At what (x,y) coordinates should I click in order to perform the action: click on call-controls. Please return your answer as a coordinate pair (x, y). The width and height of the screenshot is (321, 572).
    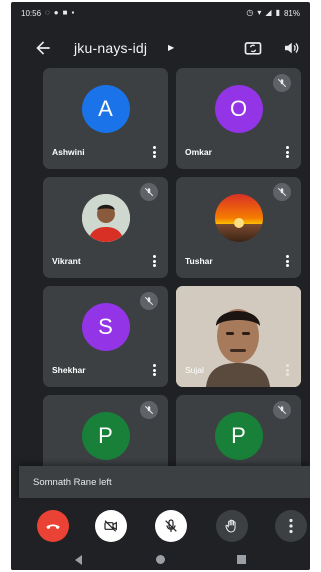
    Looking at the image, I should click on (160, 525).